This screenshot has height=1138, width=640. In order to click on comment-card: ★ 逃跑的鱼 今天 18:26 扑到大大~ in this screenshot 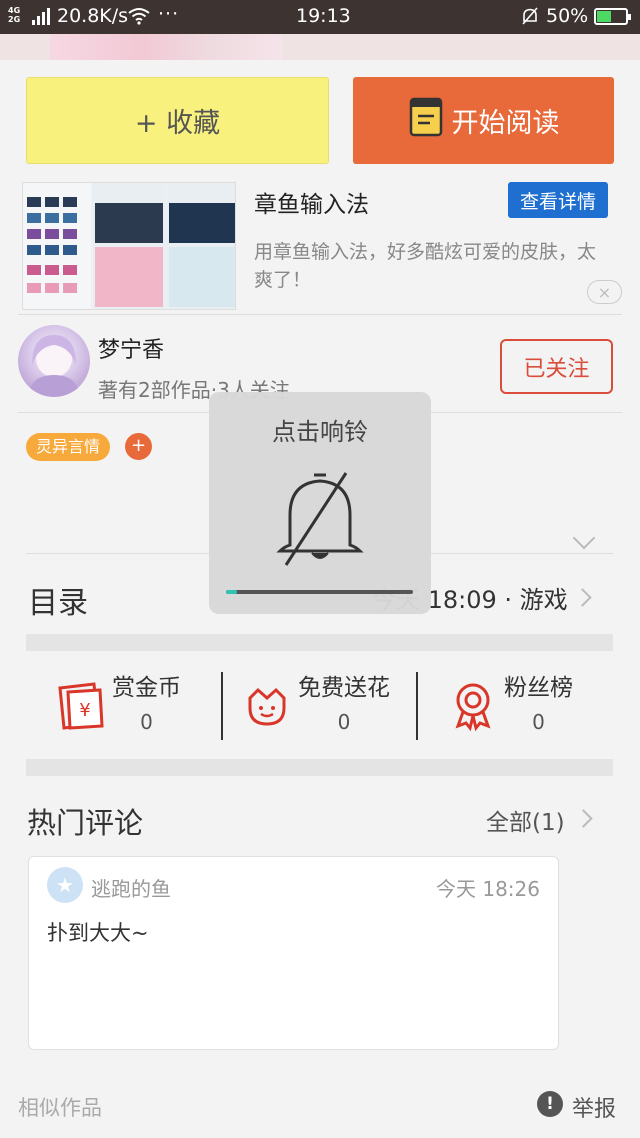, I will do `click(293, 953)`.